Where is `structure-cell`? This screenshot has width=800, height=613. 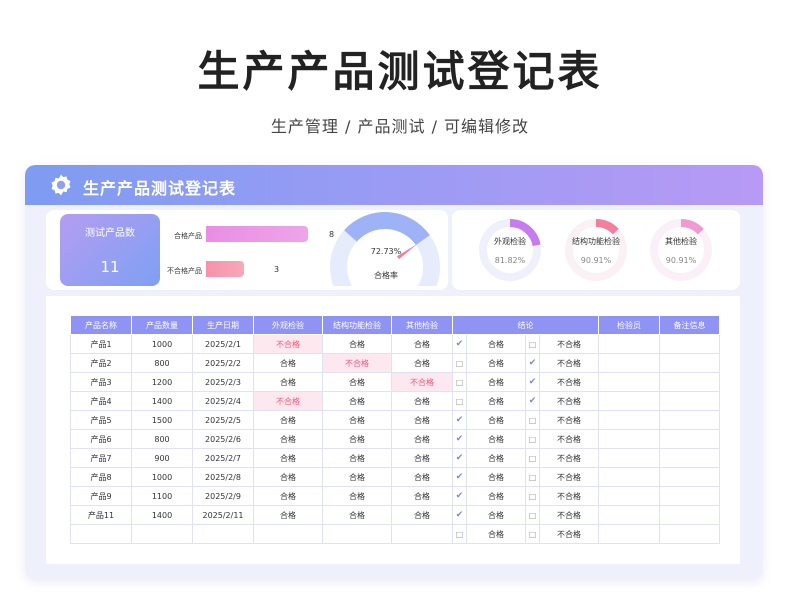
structure-cell is located at coordinates (357, 534).